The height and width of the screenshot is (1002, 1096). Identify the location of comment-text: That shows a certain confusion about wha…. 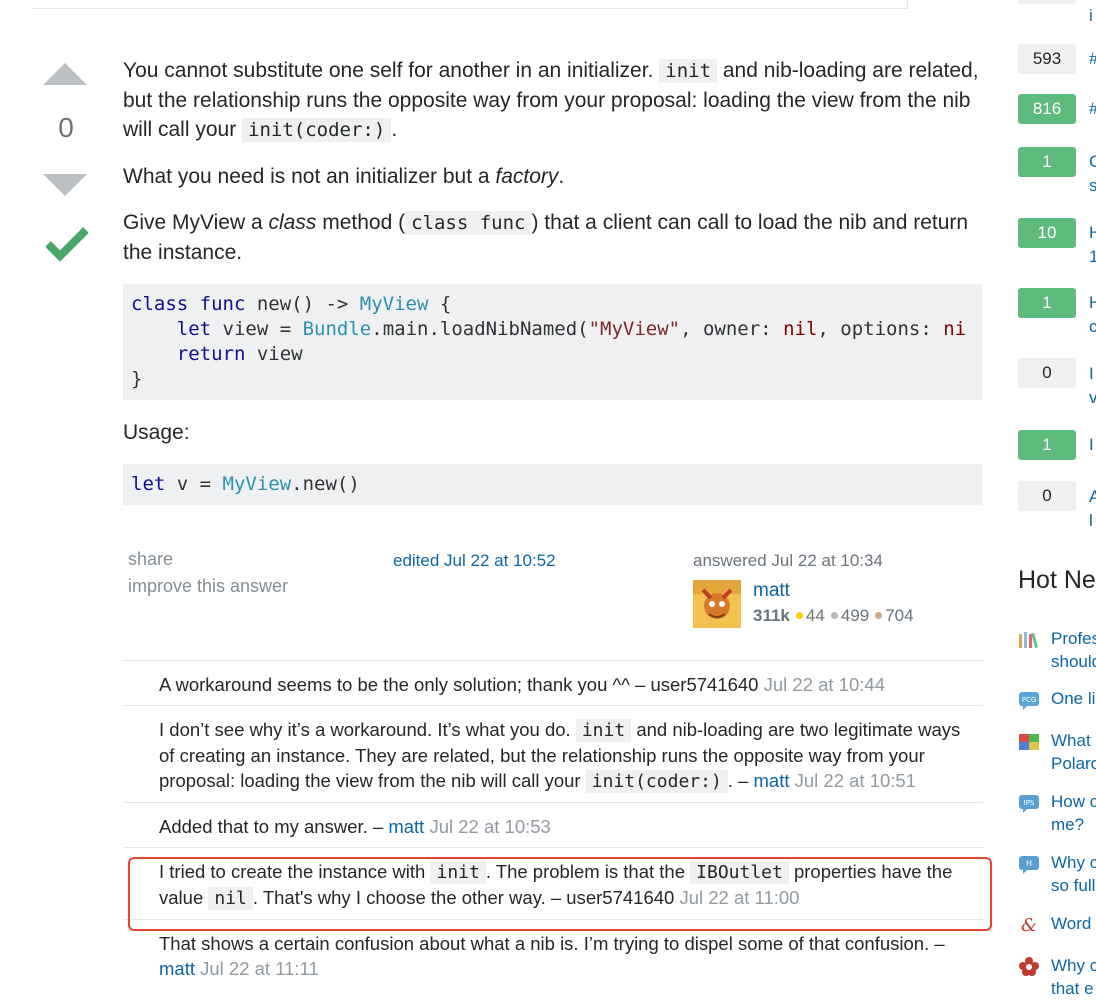
(552, 943).